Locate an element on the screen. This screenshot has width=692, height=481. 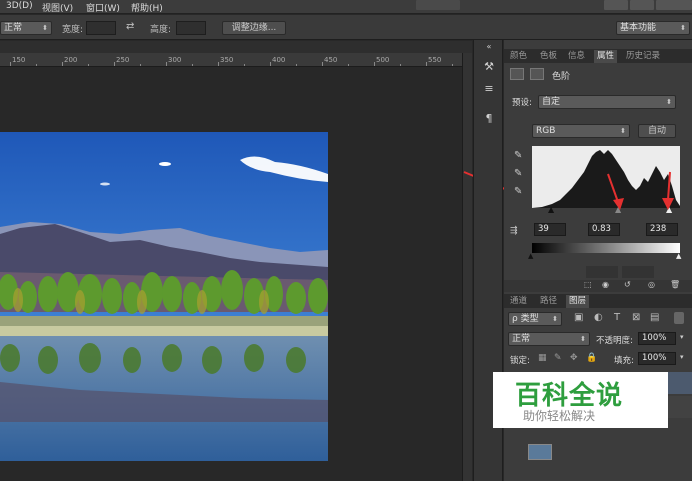
output-black-field is located at coordinates (602, 272).